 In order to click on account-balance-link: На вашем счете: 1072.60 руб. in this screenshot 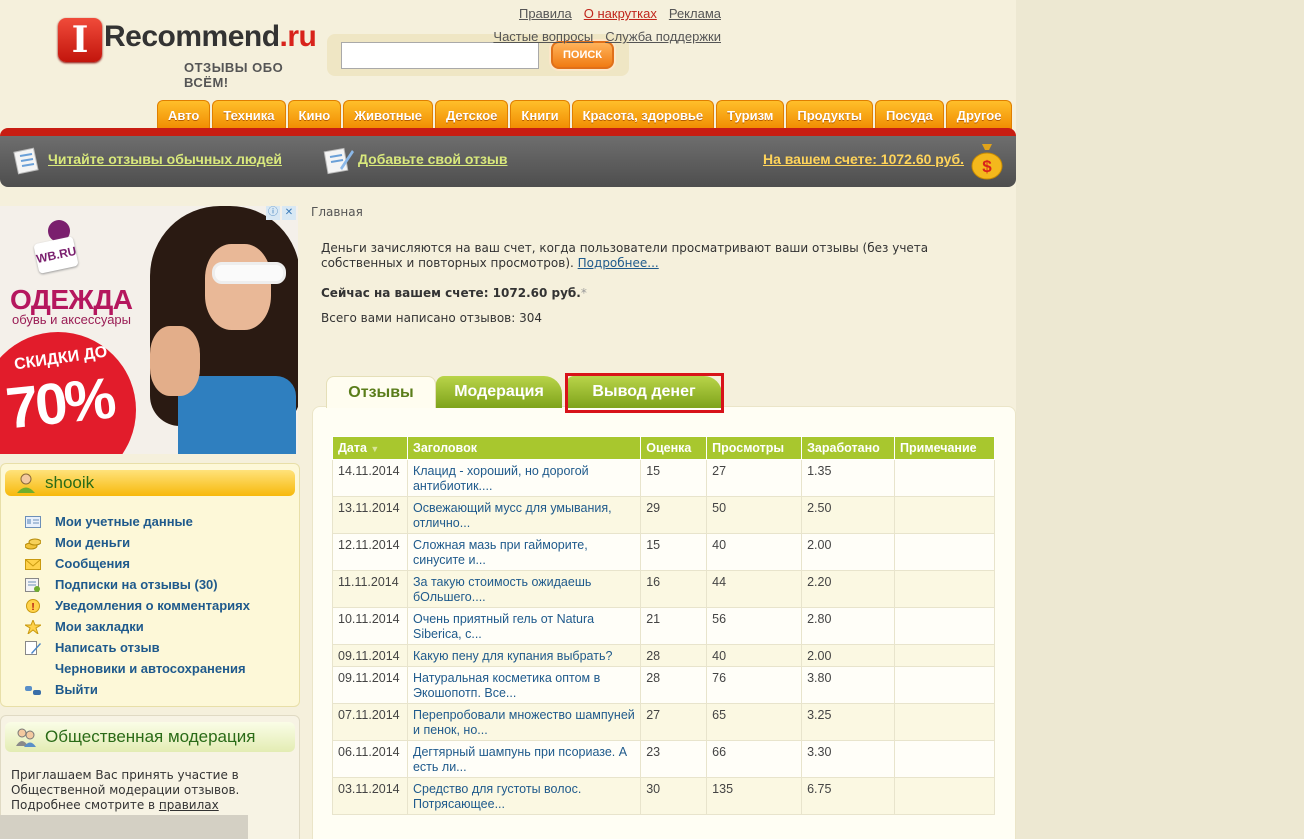, I will do `click(863, 159)`.